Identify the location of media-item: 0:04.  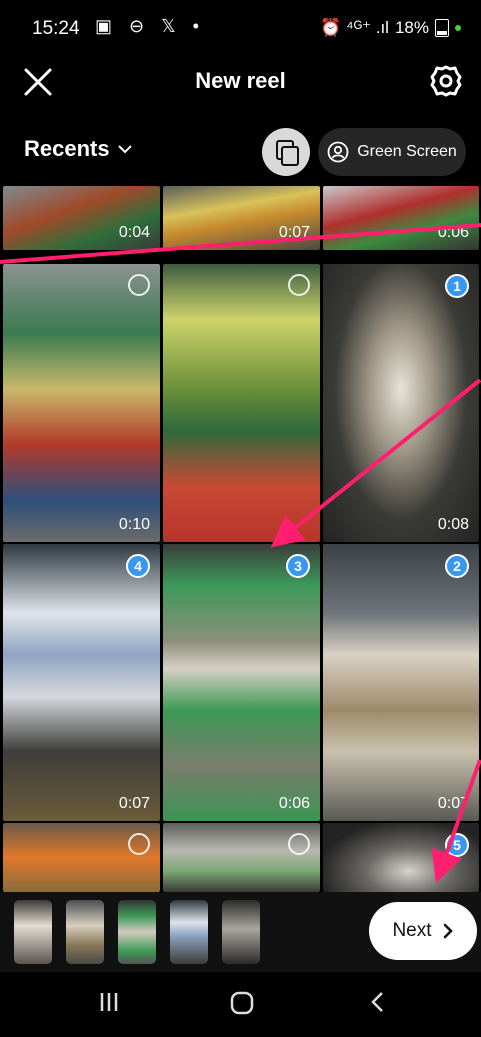
(81, 218).